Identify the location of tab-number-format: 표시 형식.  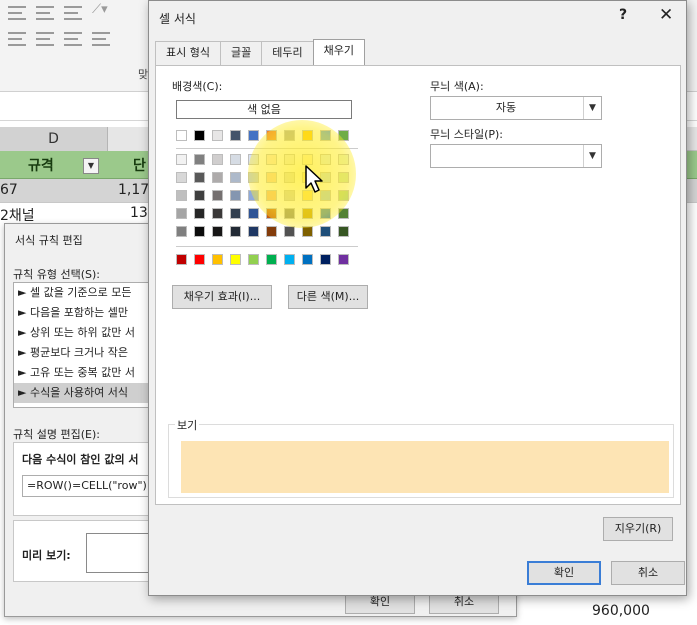
(188, 53).